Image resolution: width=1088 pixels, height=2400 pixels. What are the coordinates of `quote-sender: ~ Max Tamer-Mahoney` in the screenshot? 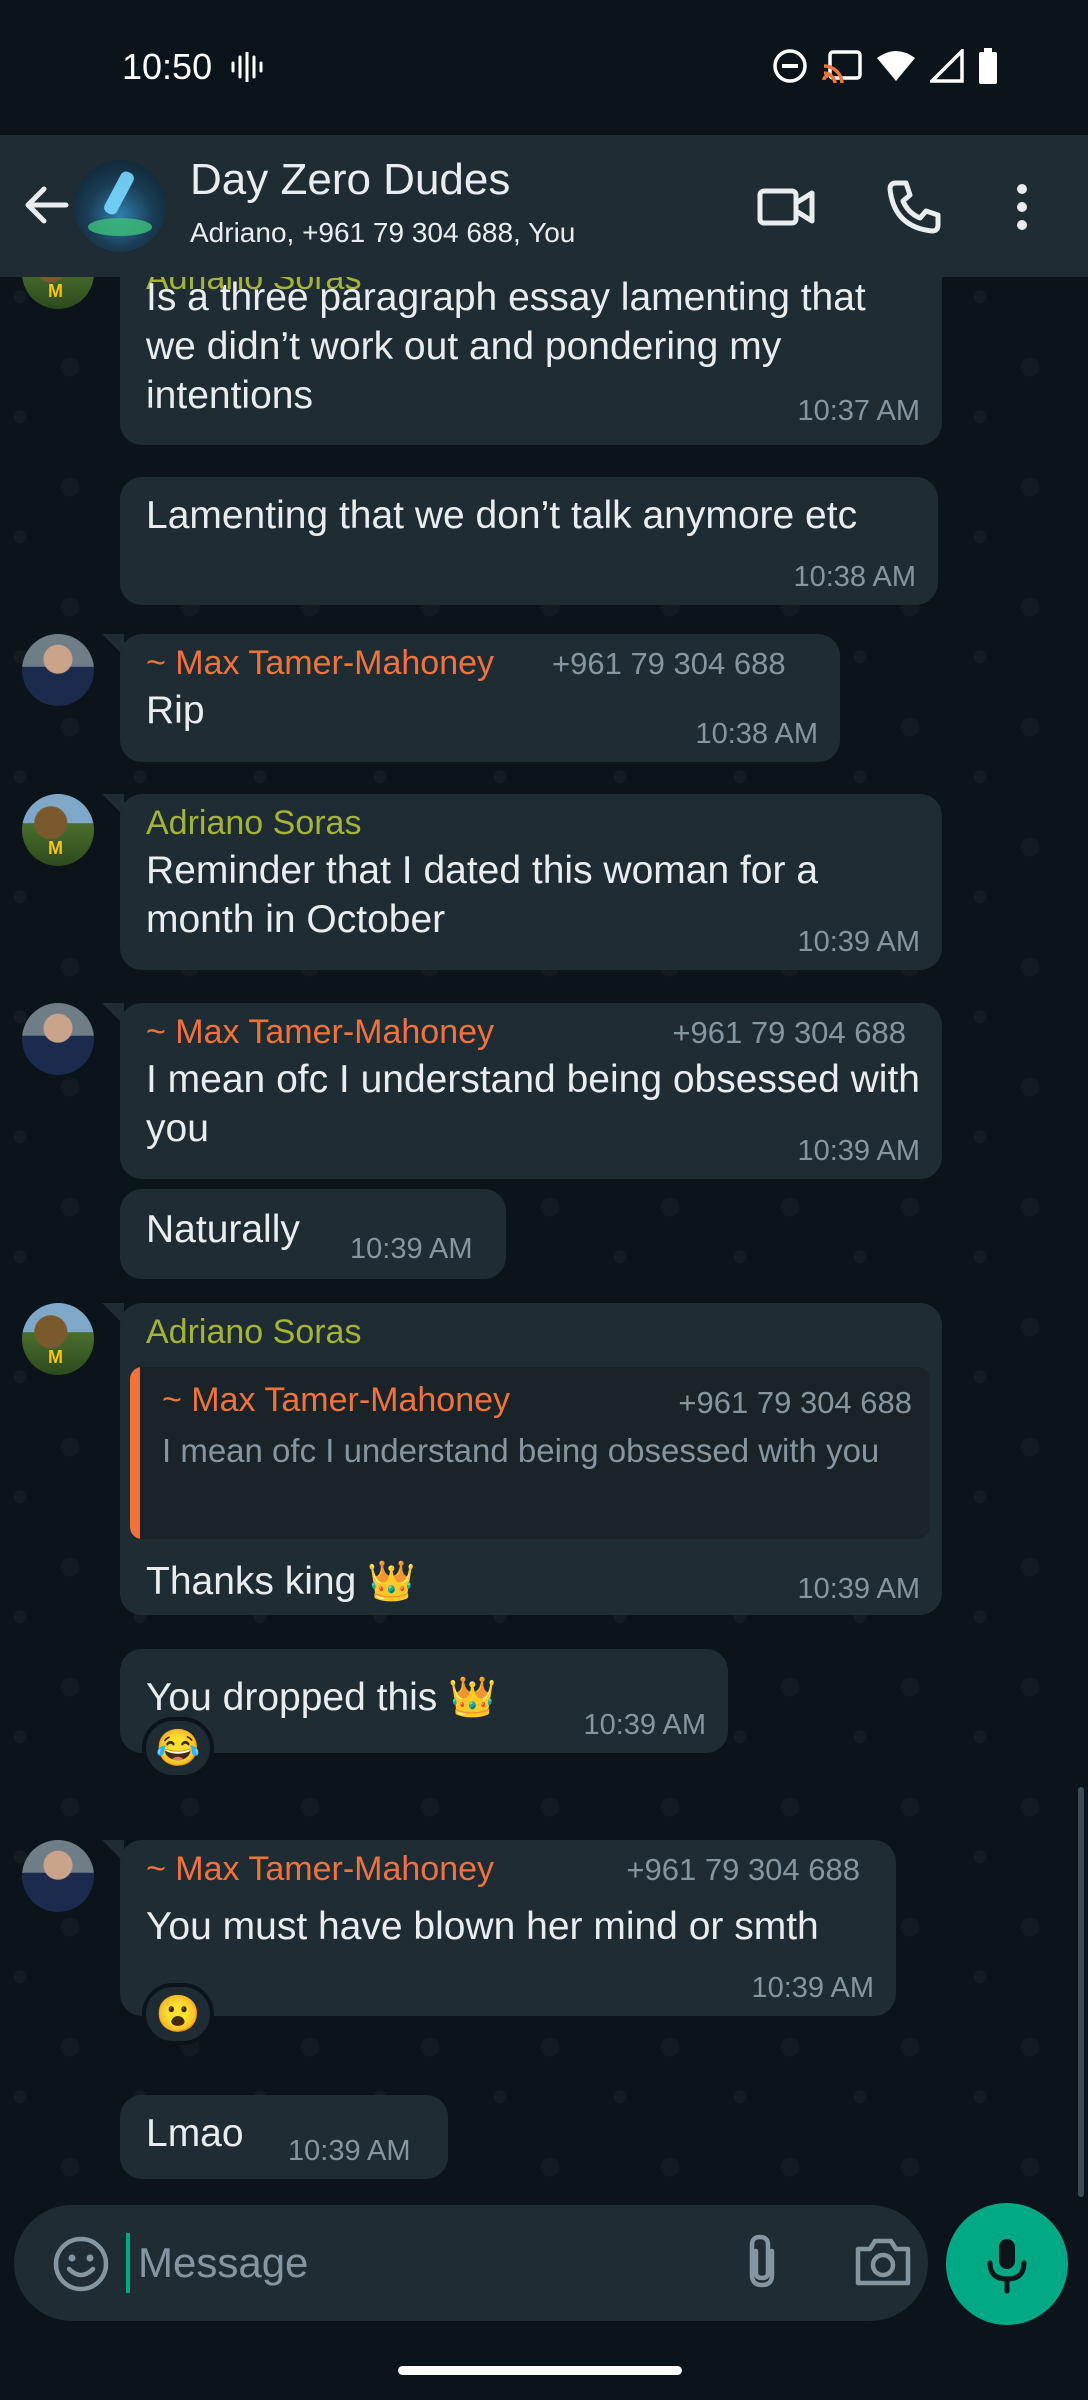 It's located at (336, 1400).